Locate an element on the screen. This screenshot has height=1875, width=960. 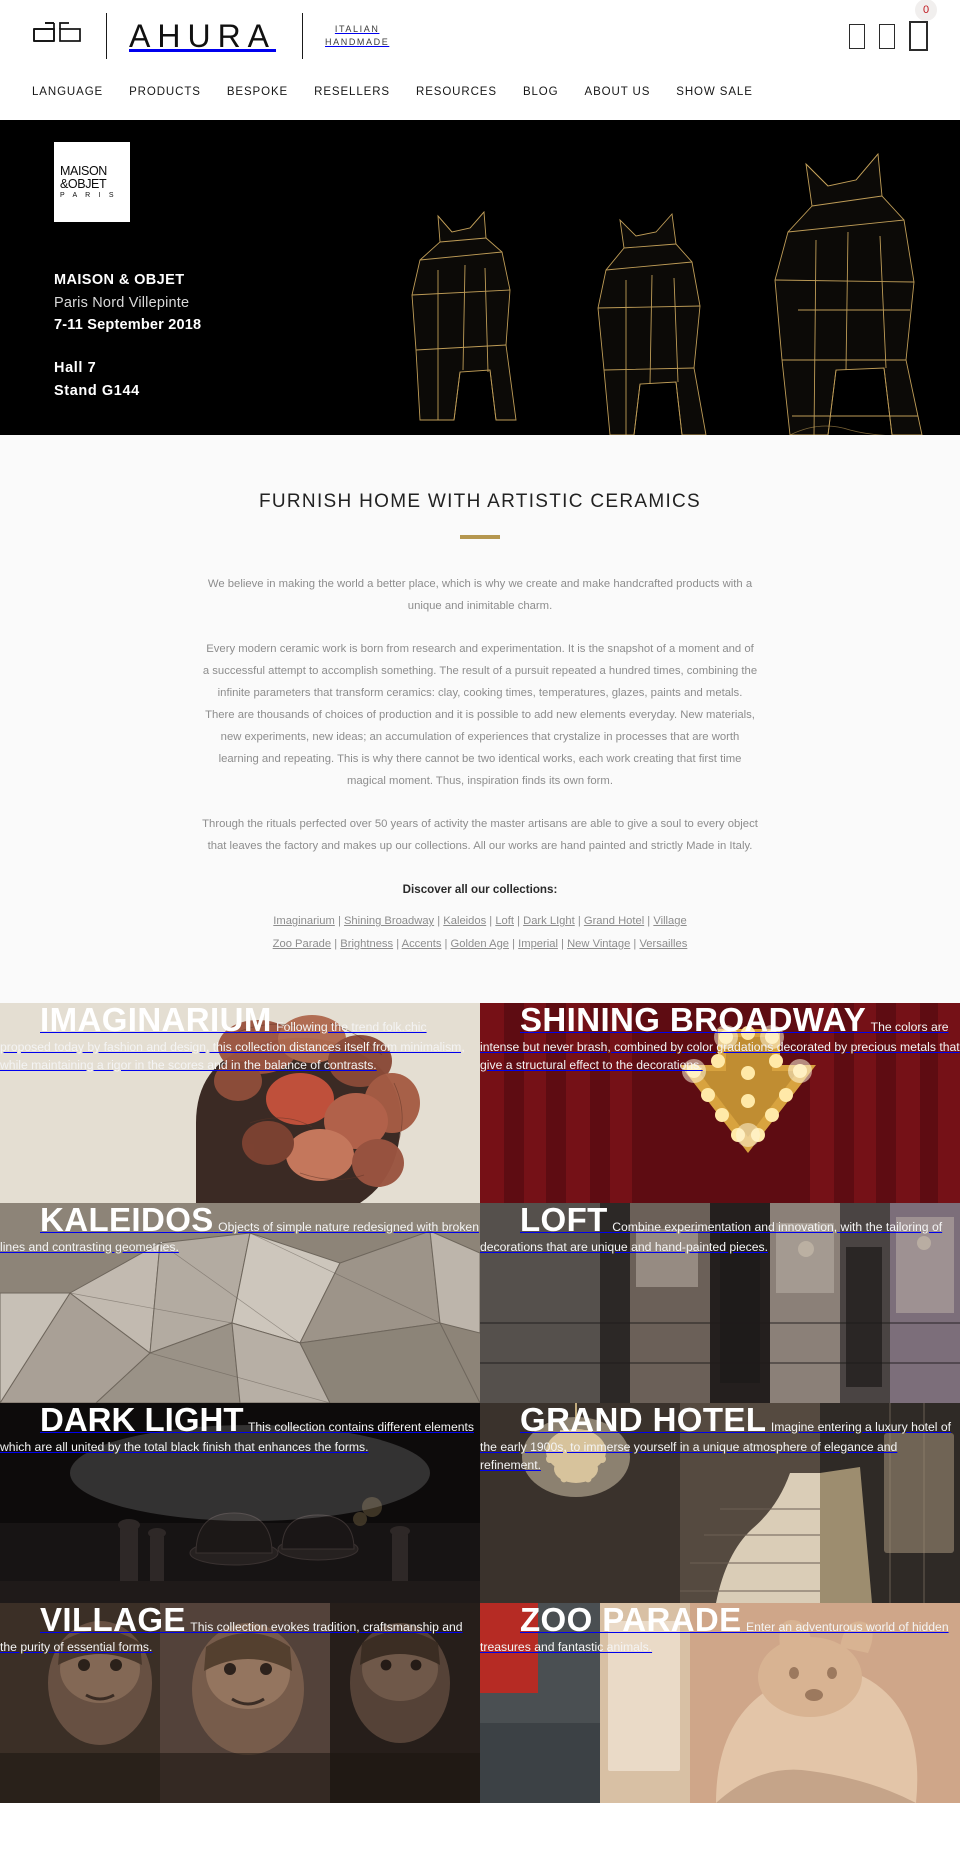
maison-objet-logo-line-1: MAISON is located at coordinates (83, 171).